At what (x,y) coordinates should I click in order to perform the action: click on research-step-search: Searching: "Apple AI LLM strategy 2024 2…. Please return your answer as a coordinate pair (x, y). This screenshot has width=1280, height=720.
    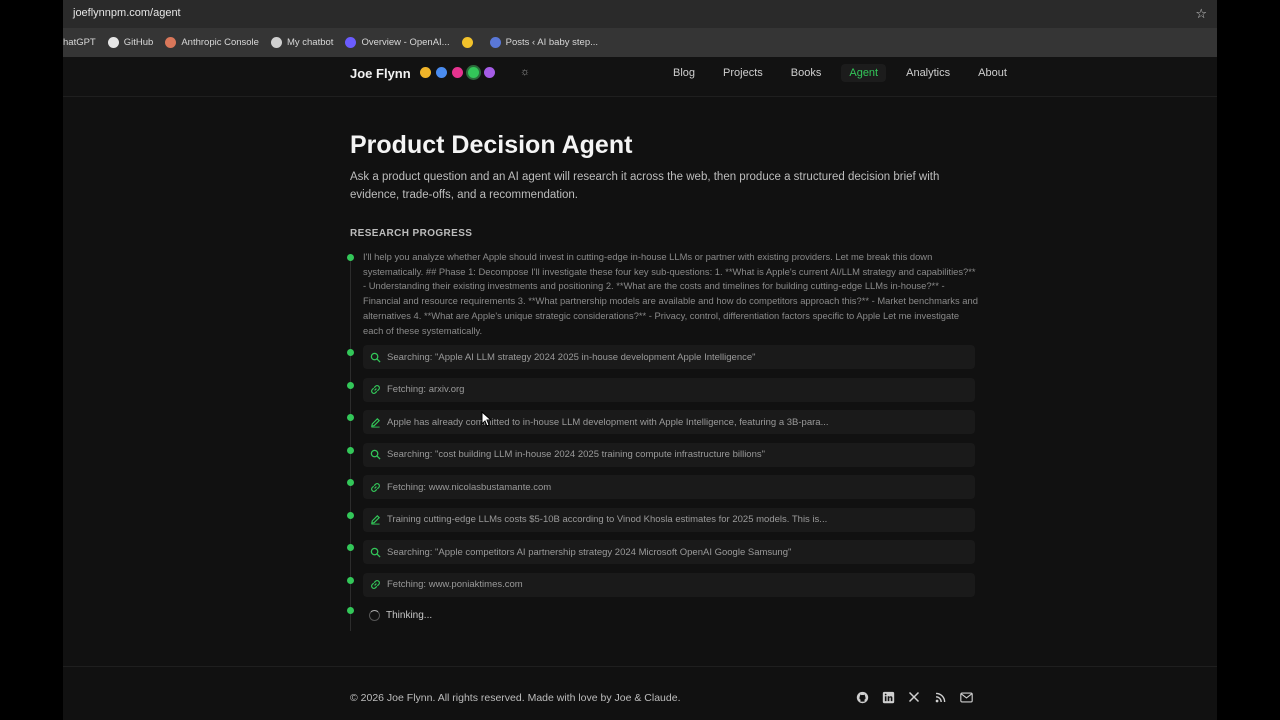
    Looking at the image, I should click on (669, 357).